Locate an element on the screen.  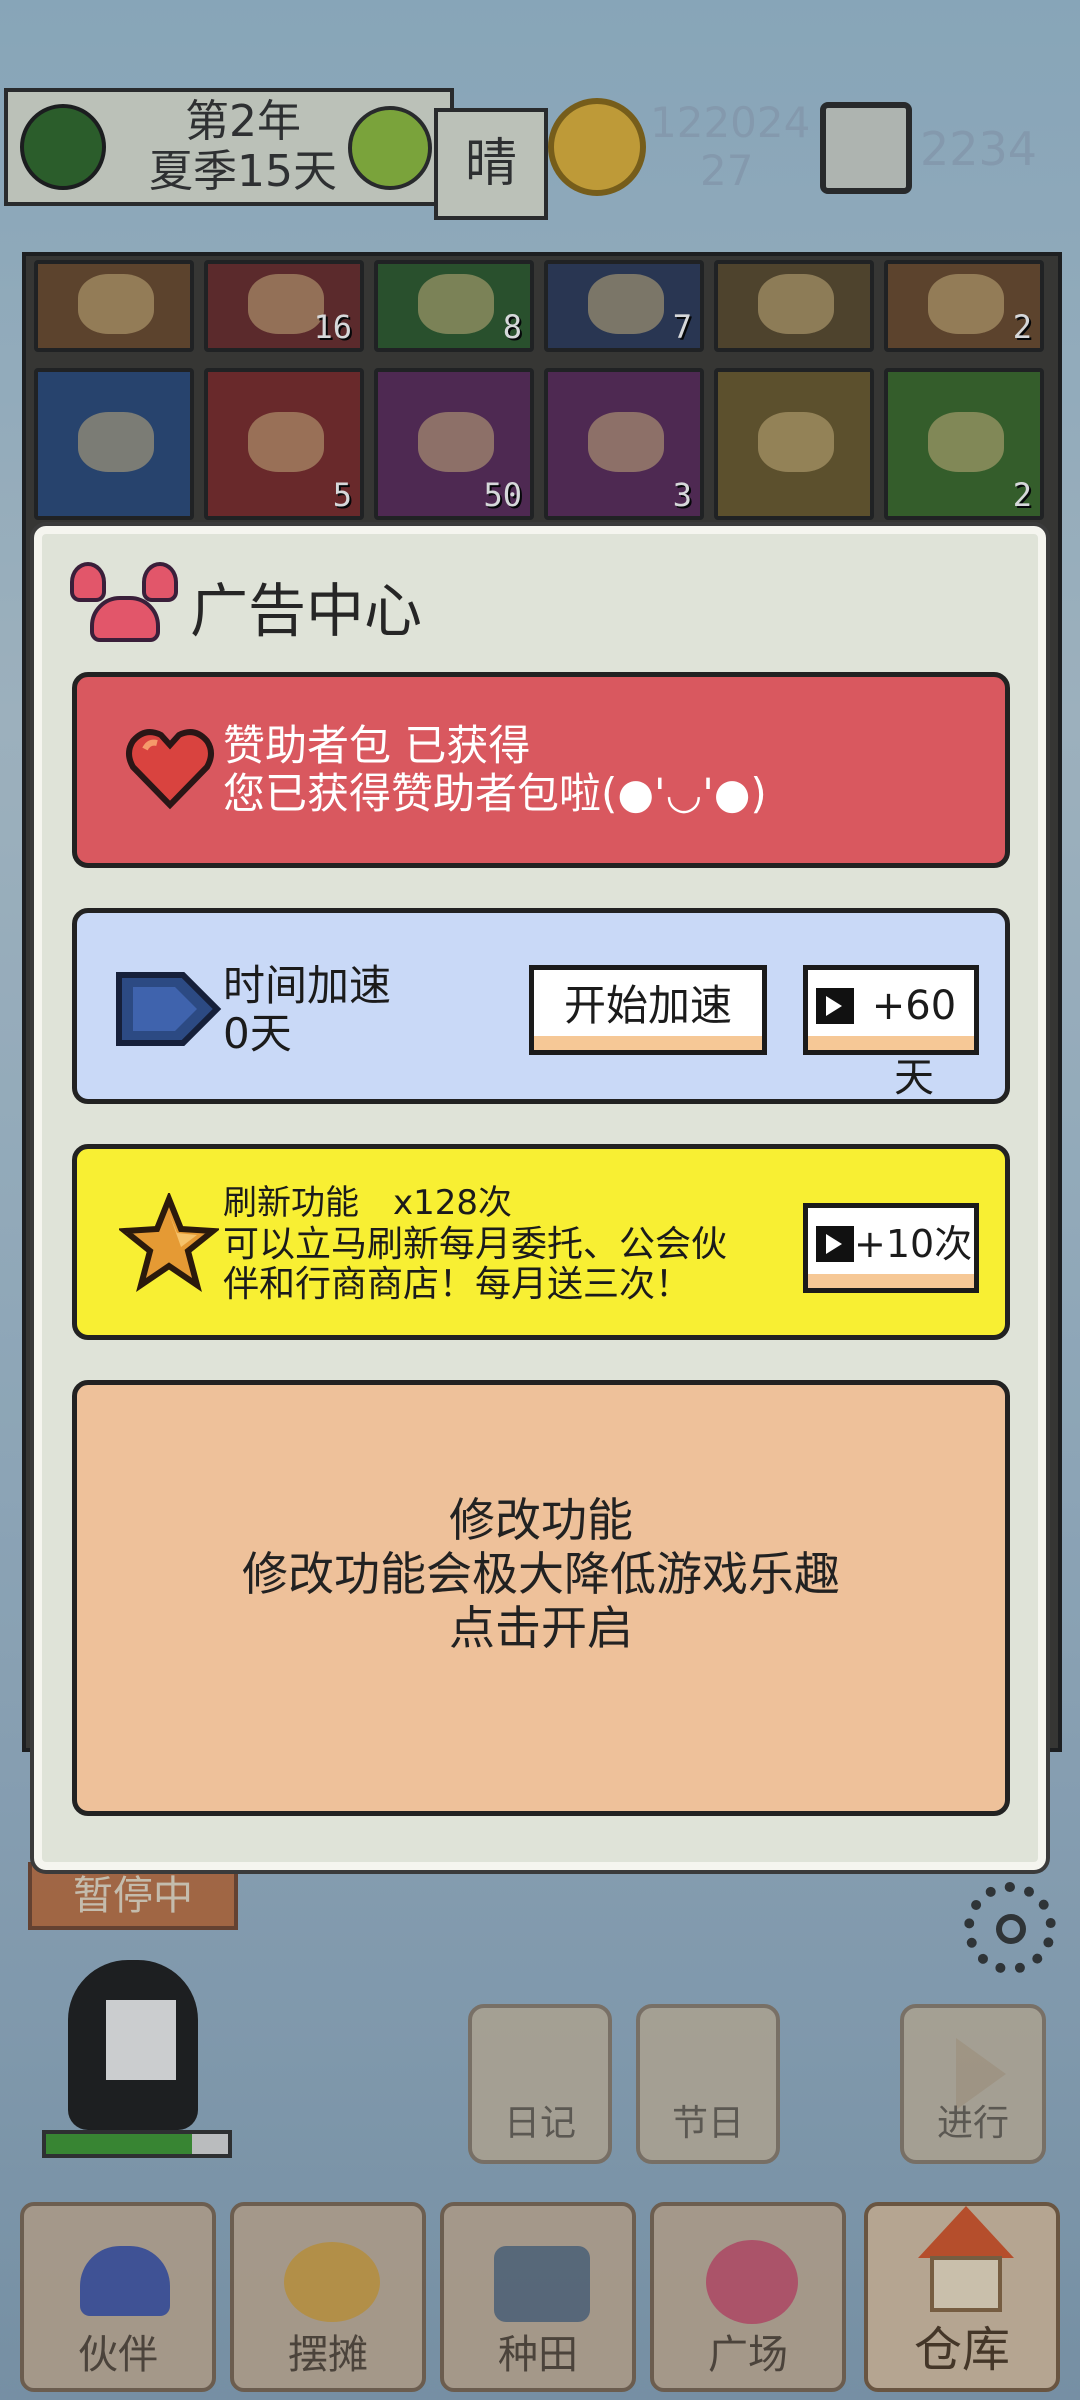
speedup-days: 0天 is located at coordinates (257, 1033).